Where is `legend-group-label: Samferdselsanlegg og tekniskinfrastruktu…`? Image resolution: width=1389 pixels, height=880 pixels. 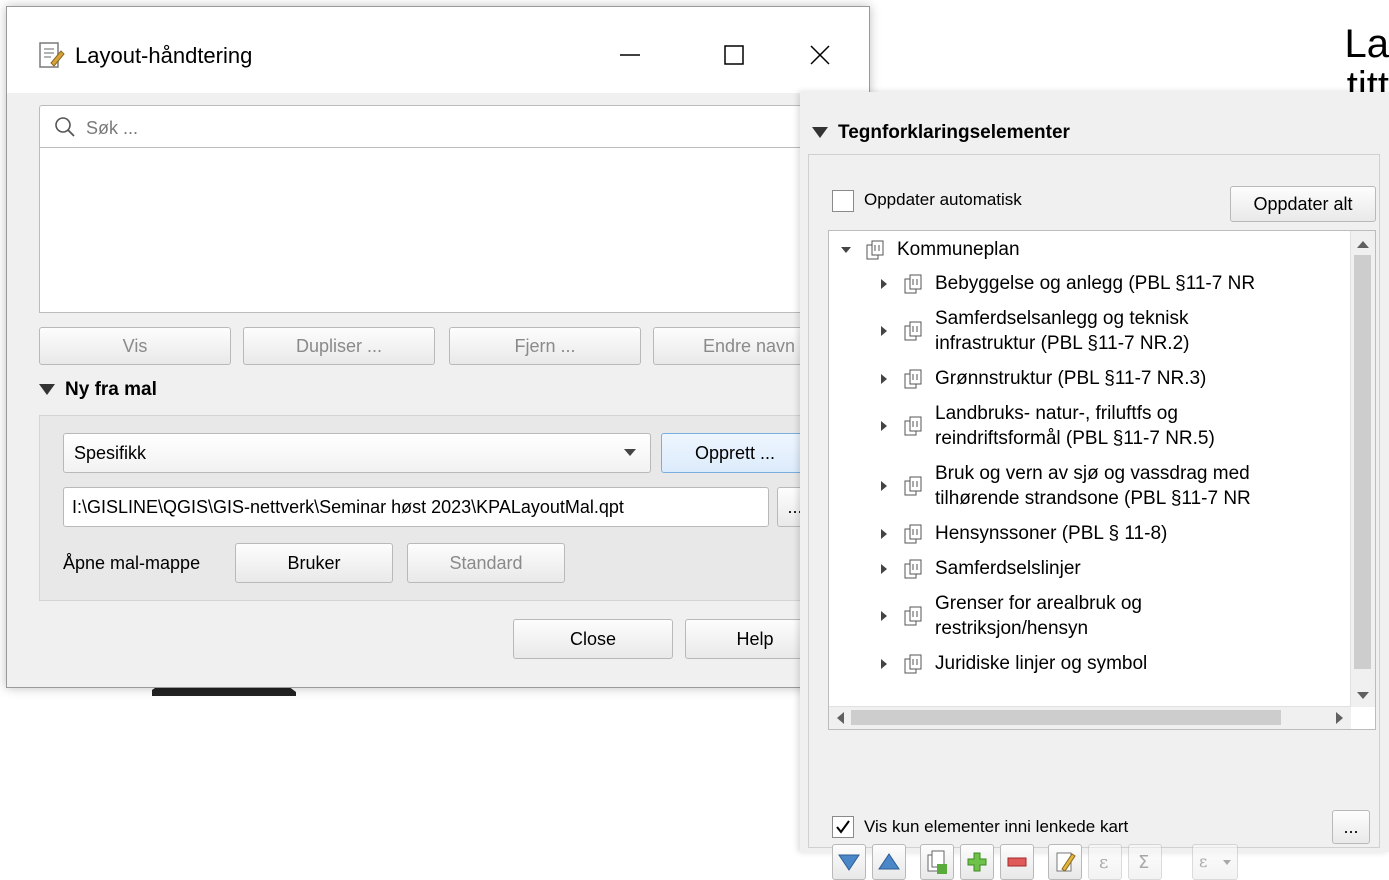 legend-group-label: Samferdselsanlegg og tekniskinfrastruktu… is located at coordinates (1062, 331).